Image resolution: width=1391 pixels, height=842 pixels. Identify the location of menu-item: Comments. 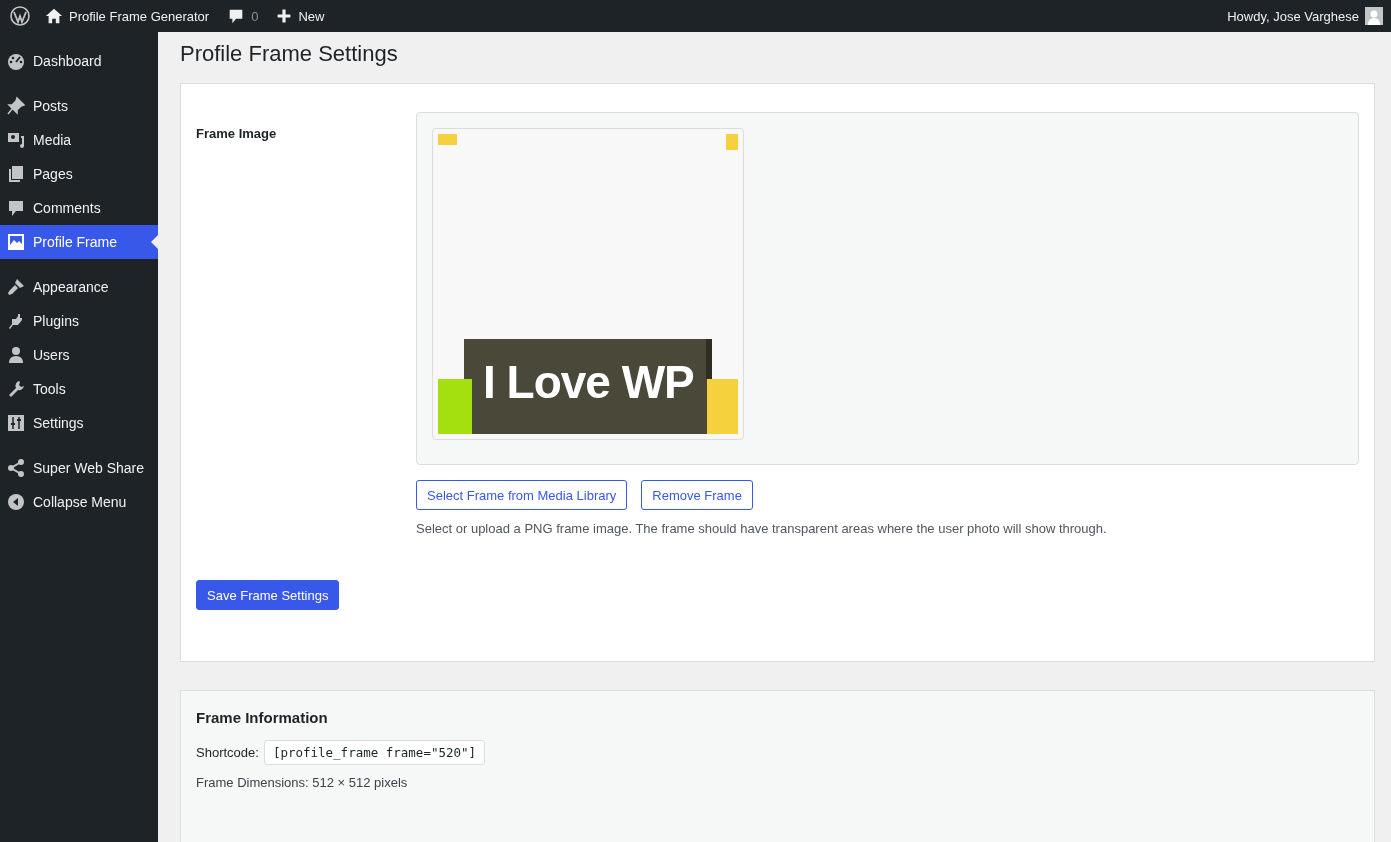
(79, 208).